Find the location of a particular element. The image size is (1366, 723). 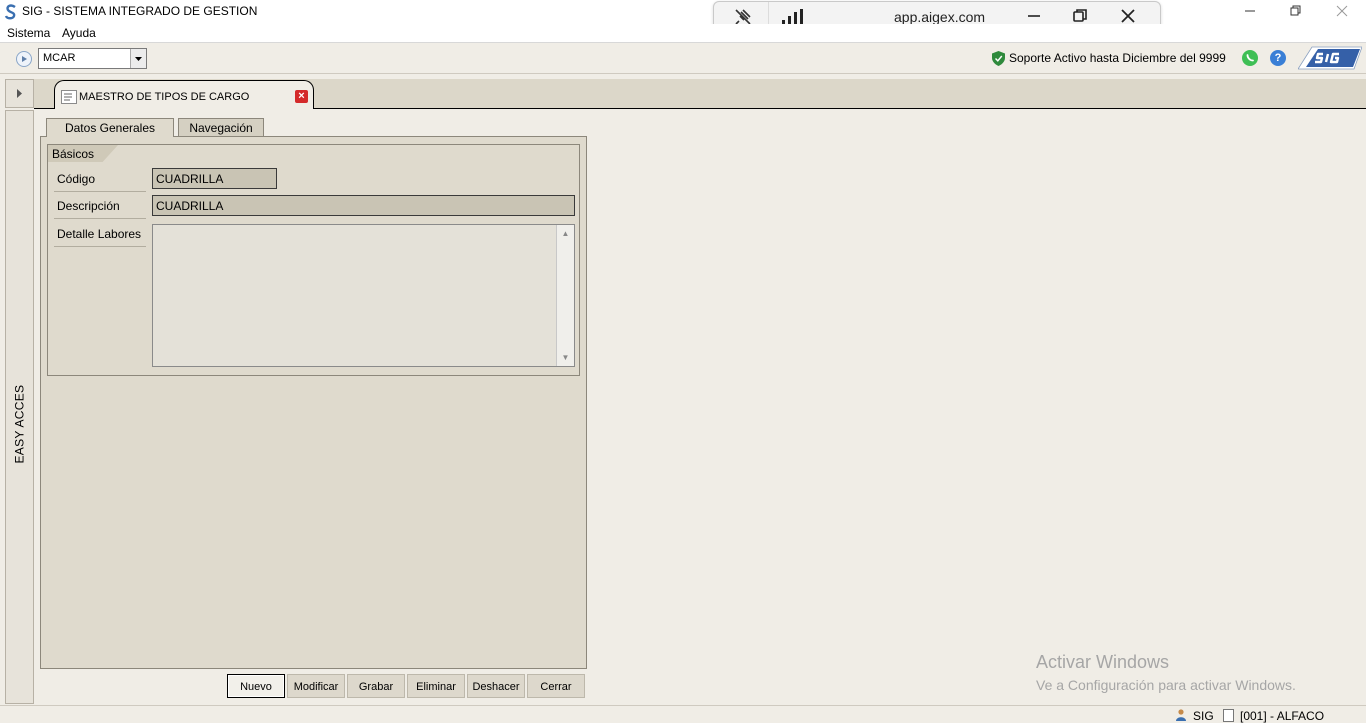

activation-watermark-subtitle: Ve a Configuración para activar Windows. is located at coordinates (1166, 685).